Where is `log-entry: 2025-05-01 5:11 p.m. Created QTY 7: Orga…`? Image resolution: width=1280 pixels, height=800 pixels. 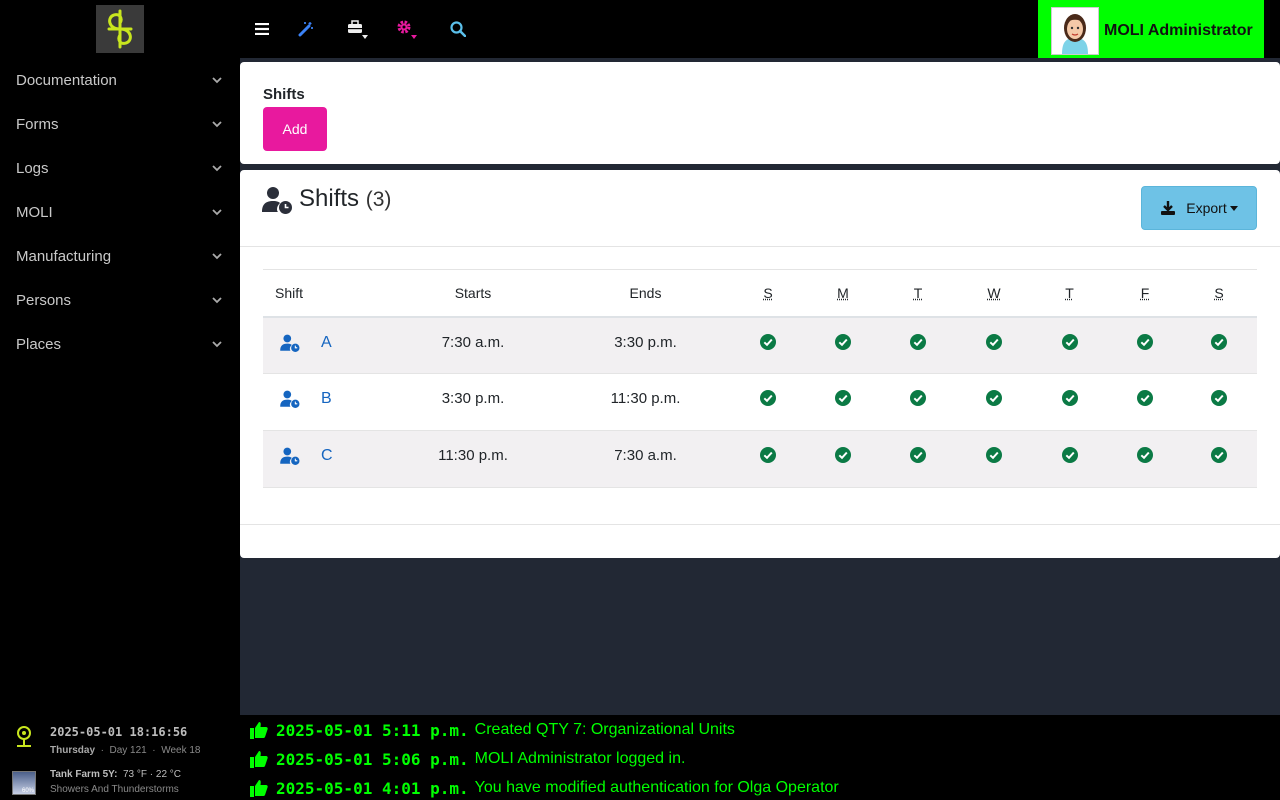
log-entry: 2025-05-01 5:11 p.m. Created QTY 7: Orga… is located at coordinates (492, 730).